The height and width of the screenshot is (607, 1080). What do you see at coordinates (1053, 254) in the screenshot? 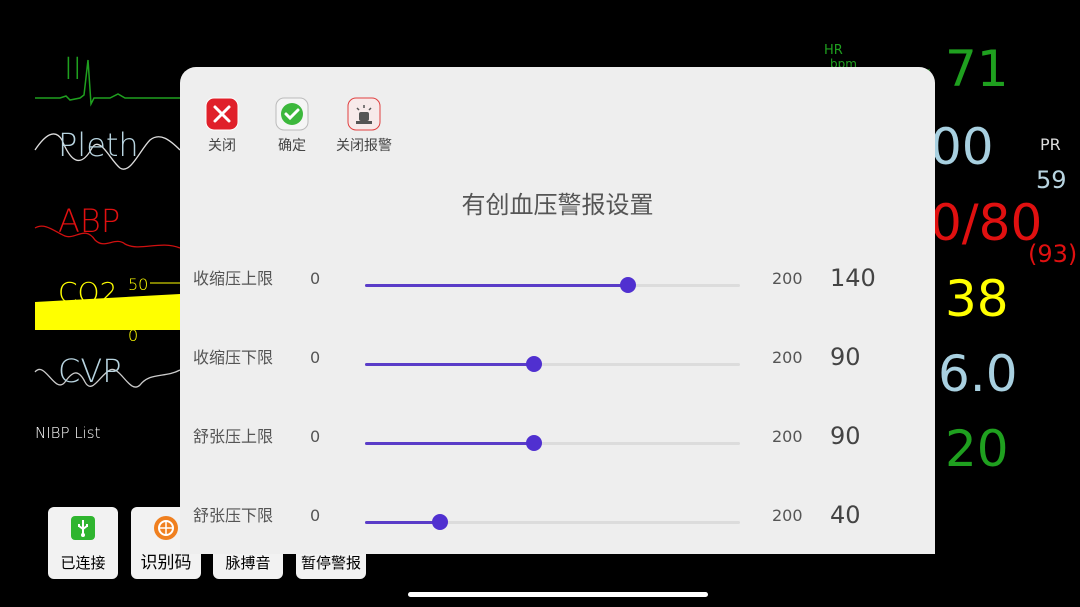
I see `abp-mean-value: (93)` at bounding box center [1053, 254].